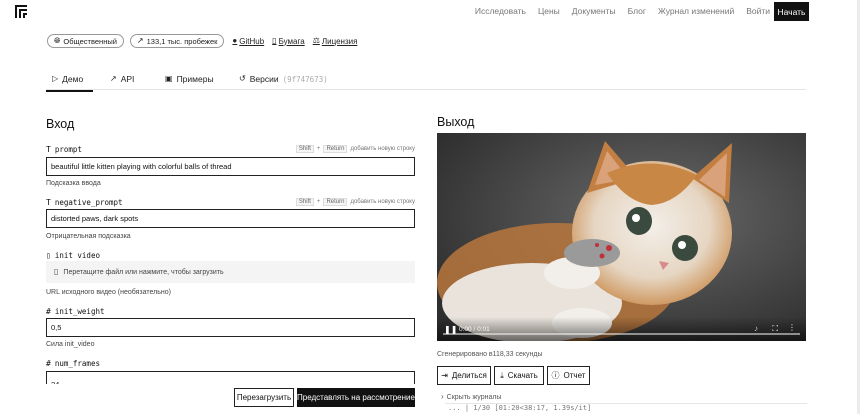 The width and height of the screenshot is (860, 414). I want to click on bolt-icon: ↗, so click(113, 78).